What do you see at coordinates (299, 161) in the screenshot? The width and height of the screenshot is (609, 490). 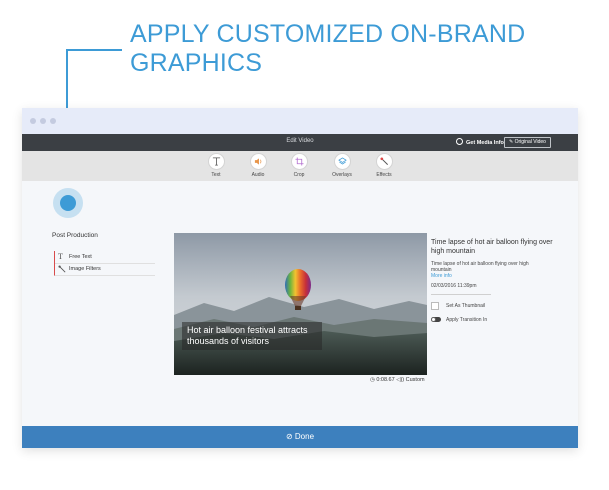 I see `crop-icon` at bounding box center [299, 161].